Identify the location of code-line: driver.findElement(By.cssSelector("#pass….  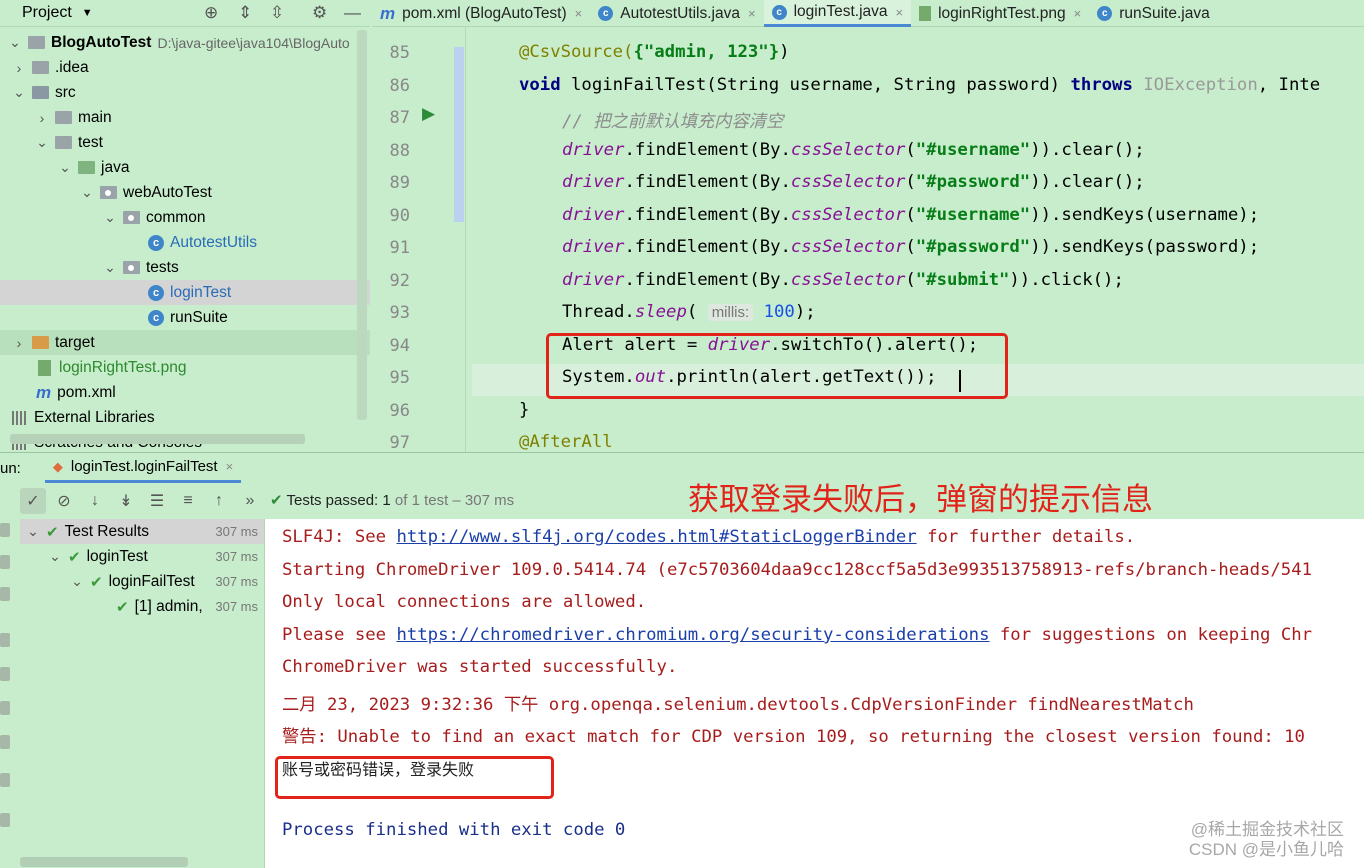
(853, 182).